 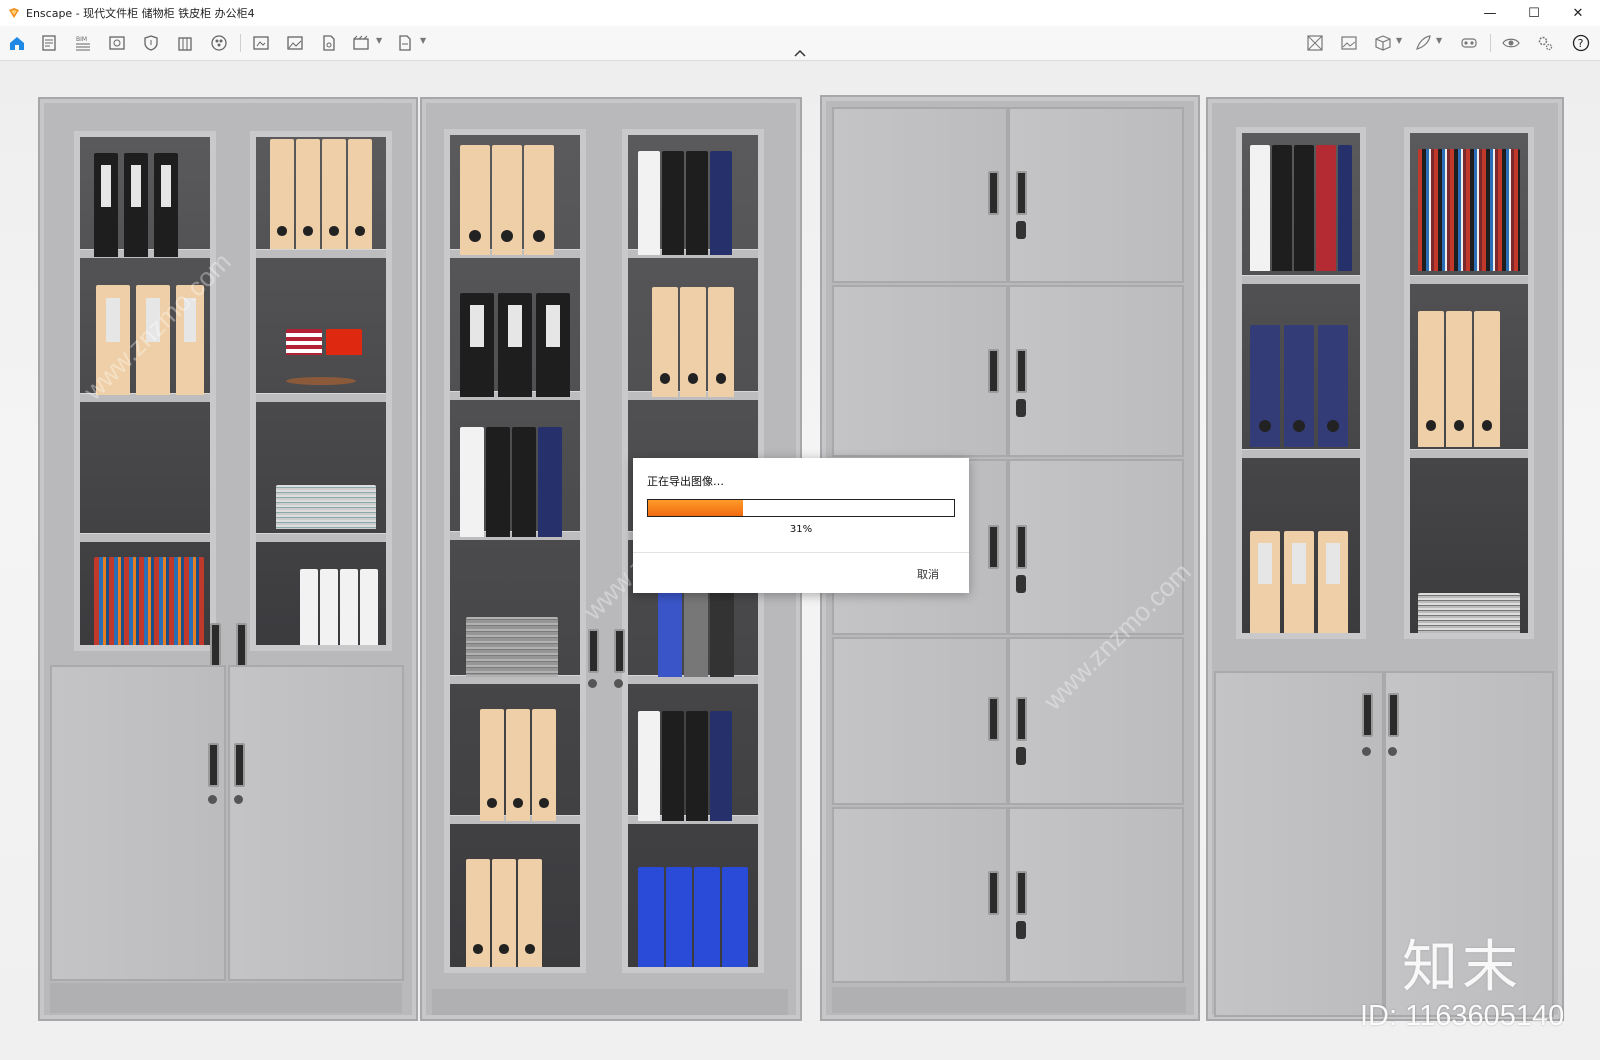 I want to click on flags-decoration, so click(x=321, y=381).